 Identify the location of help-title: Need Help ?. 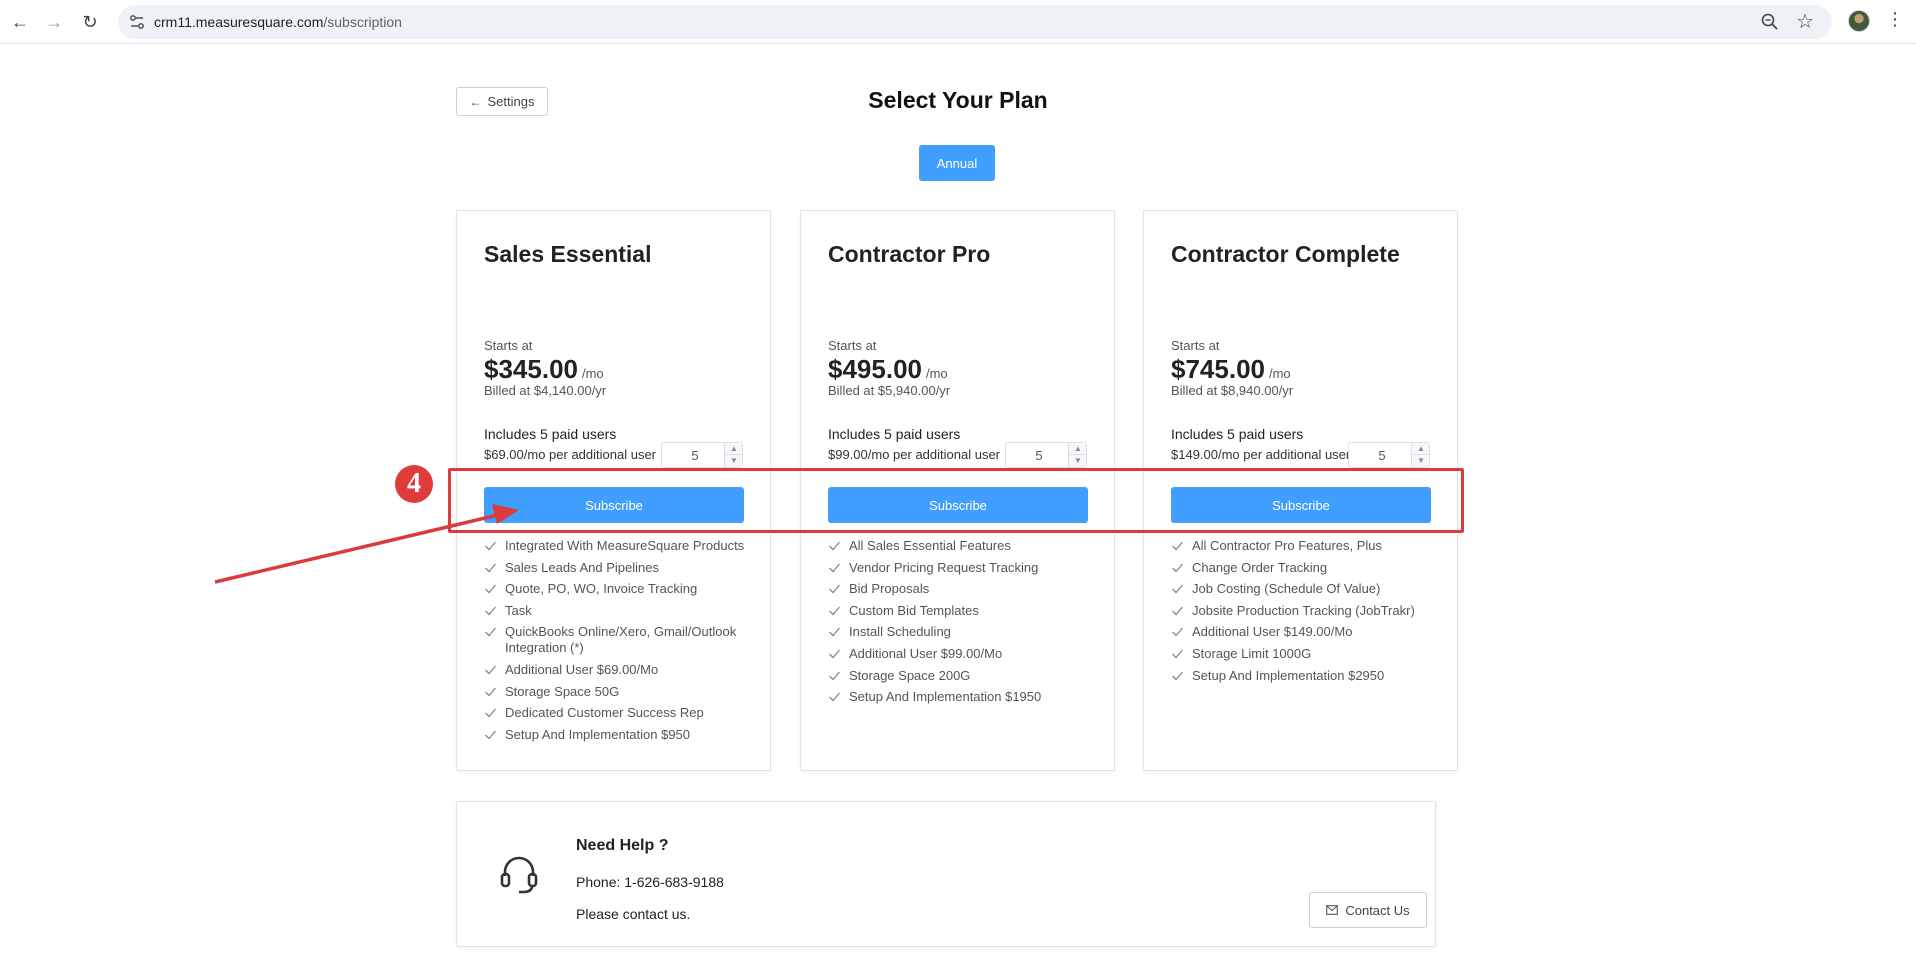
(622, 845).